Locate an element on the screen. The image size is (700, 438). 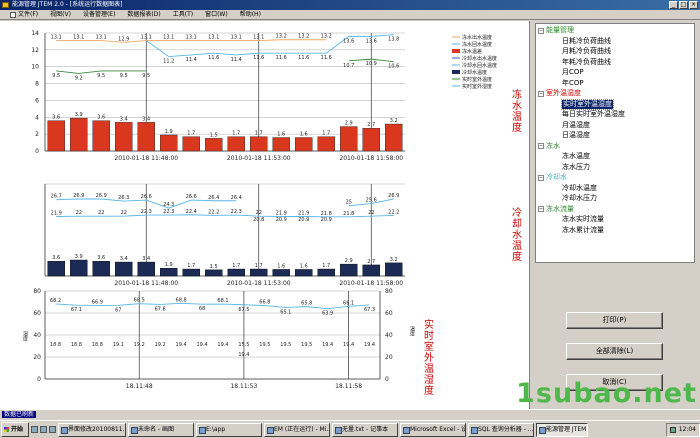
tree-item: 日耗冷负荷曲线 is located at coordinates (586, 41).